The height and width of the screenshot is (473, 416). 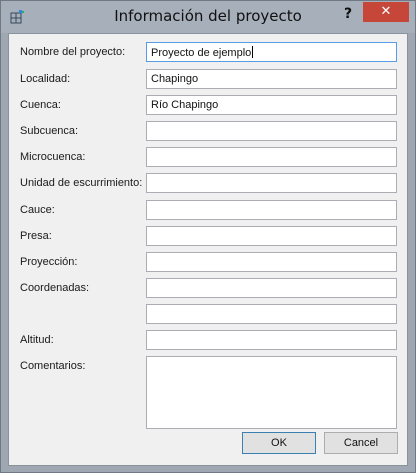 I want to click on text-caret, so click(x=253, y=52).